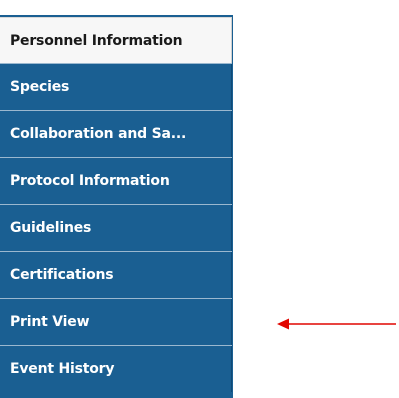 This screenshot has width=399, height=398. What do you see at coordinates (336, 324) in the screenshot?
I see `red-arrow-annotation` at bounding box center [336, 324].